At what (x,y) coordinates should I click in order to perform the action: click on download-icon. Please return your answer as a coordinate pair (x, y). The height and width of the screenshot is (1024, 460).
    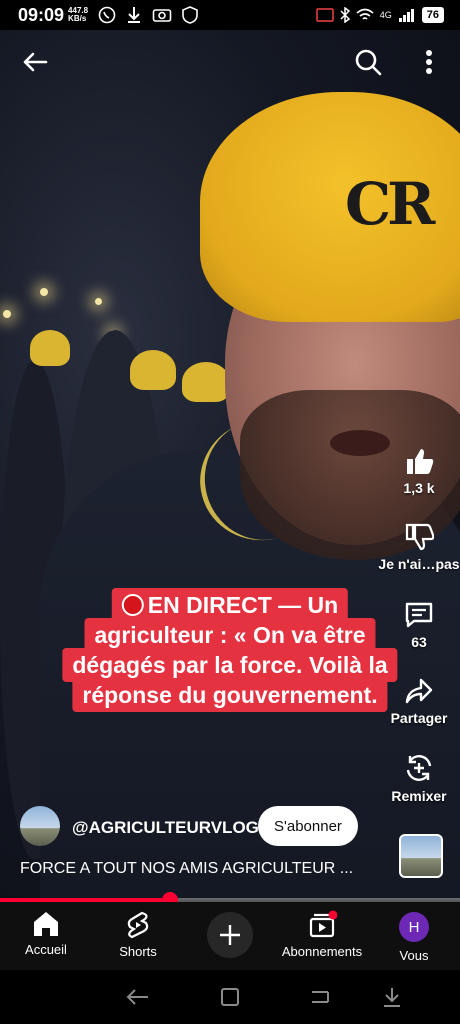
    Looking at the image, I should click on (134, 15).